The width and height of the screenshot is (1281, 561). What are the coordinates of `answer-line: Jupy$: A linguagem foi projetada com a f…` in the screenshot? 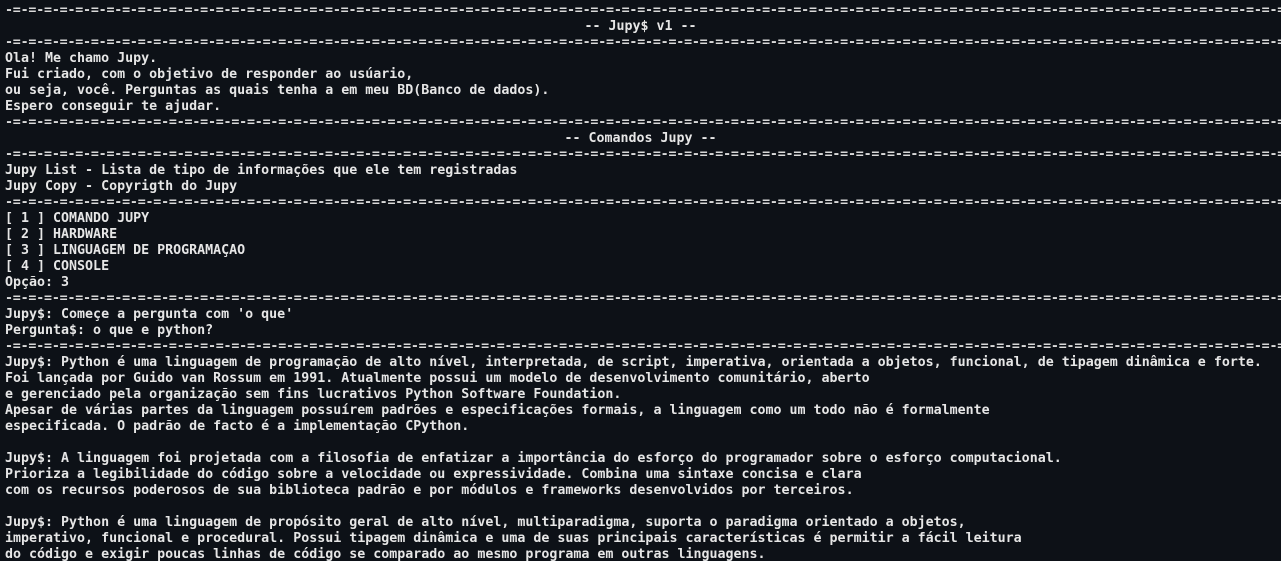 It's located at (533, 458).